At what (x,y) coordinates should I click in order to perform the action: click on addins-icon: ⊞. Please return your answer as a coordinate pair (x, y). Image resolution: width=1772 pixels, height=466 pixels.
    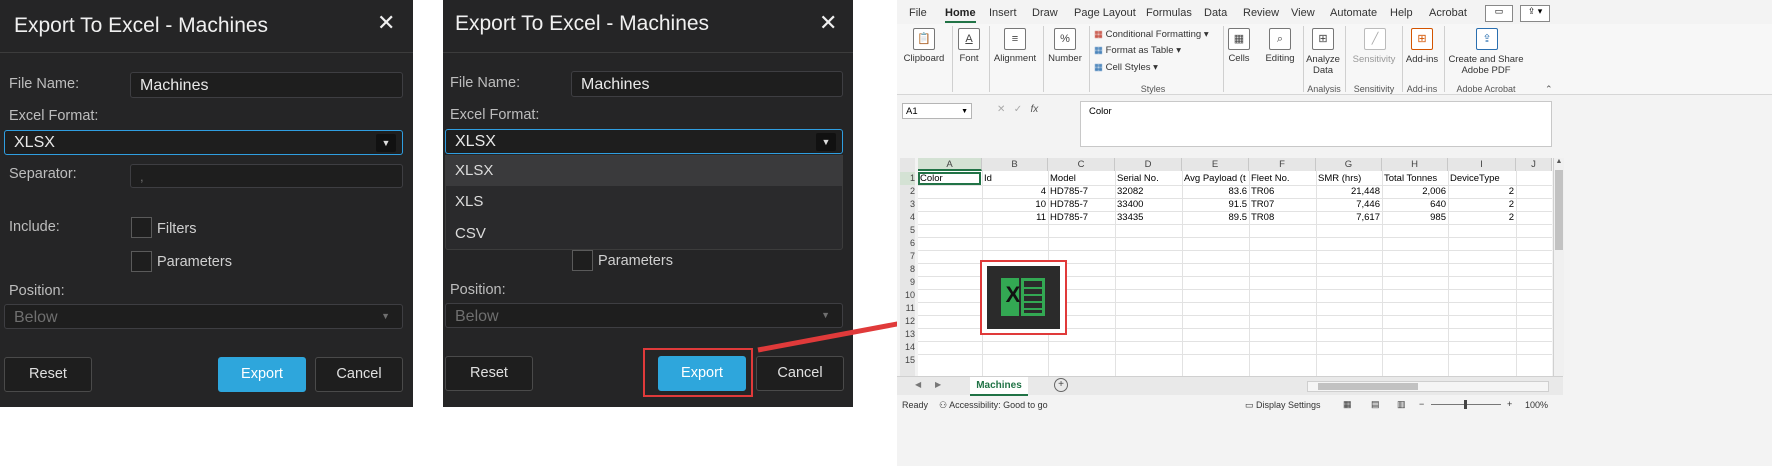
    Looking at the image, I should click on (1422, 39).